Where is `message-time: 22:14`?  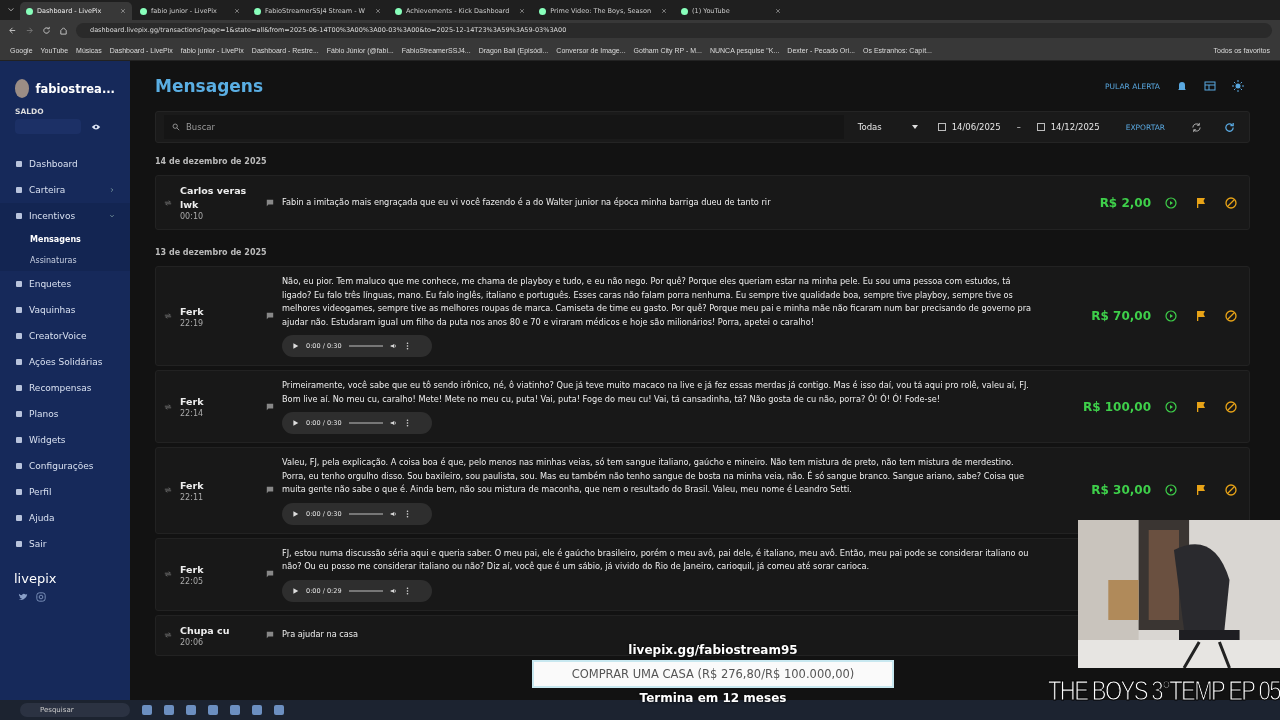 message-time: 22:14 is located at coordinates (192, 413).